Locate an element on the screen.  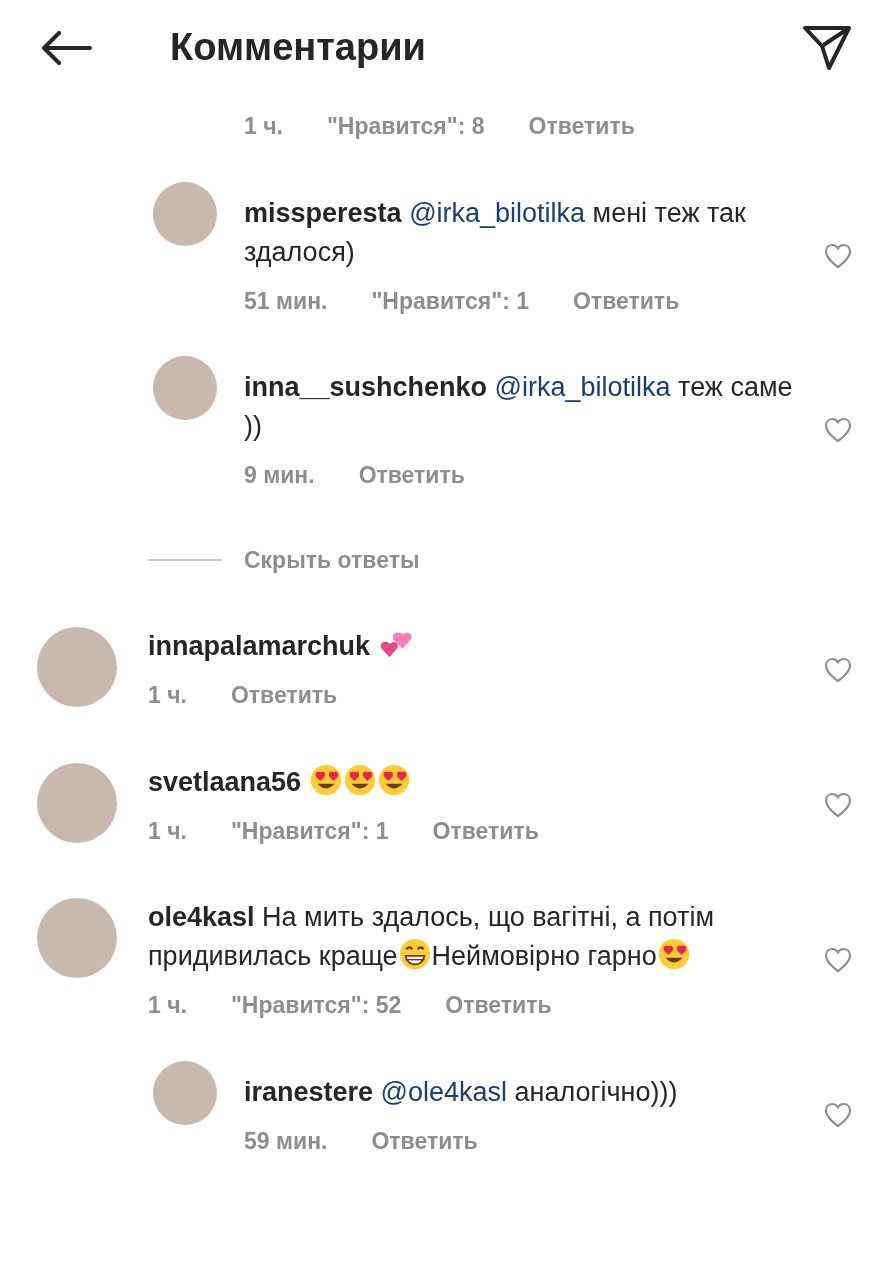
mention-link: @ole4kasl is located at coordinates (444, 1091).